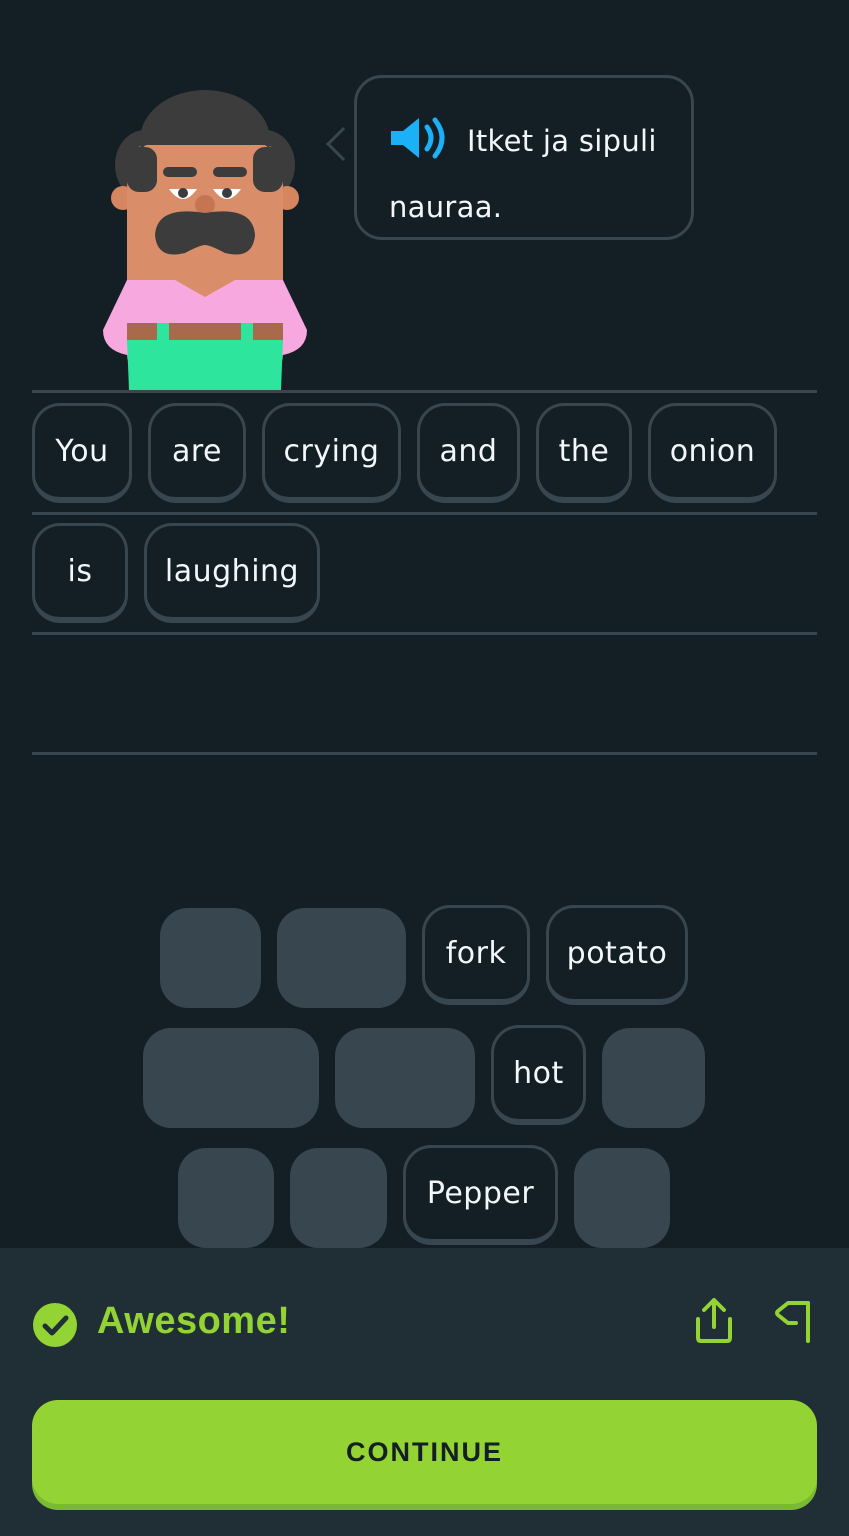 The image size is (849, 1536). I want to click on answer-word-tile: onion, so click(712, 453).